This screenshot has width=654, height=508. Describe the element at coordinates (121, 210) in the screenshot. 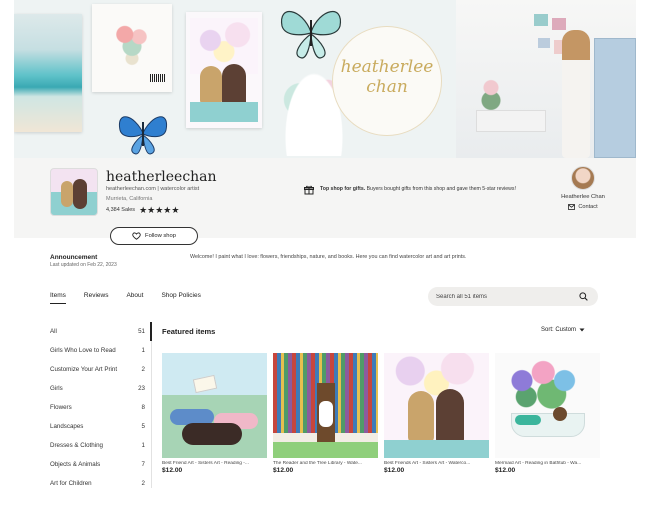

I see `sales-count: 4,384 Sales` at that location.